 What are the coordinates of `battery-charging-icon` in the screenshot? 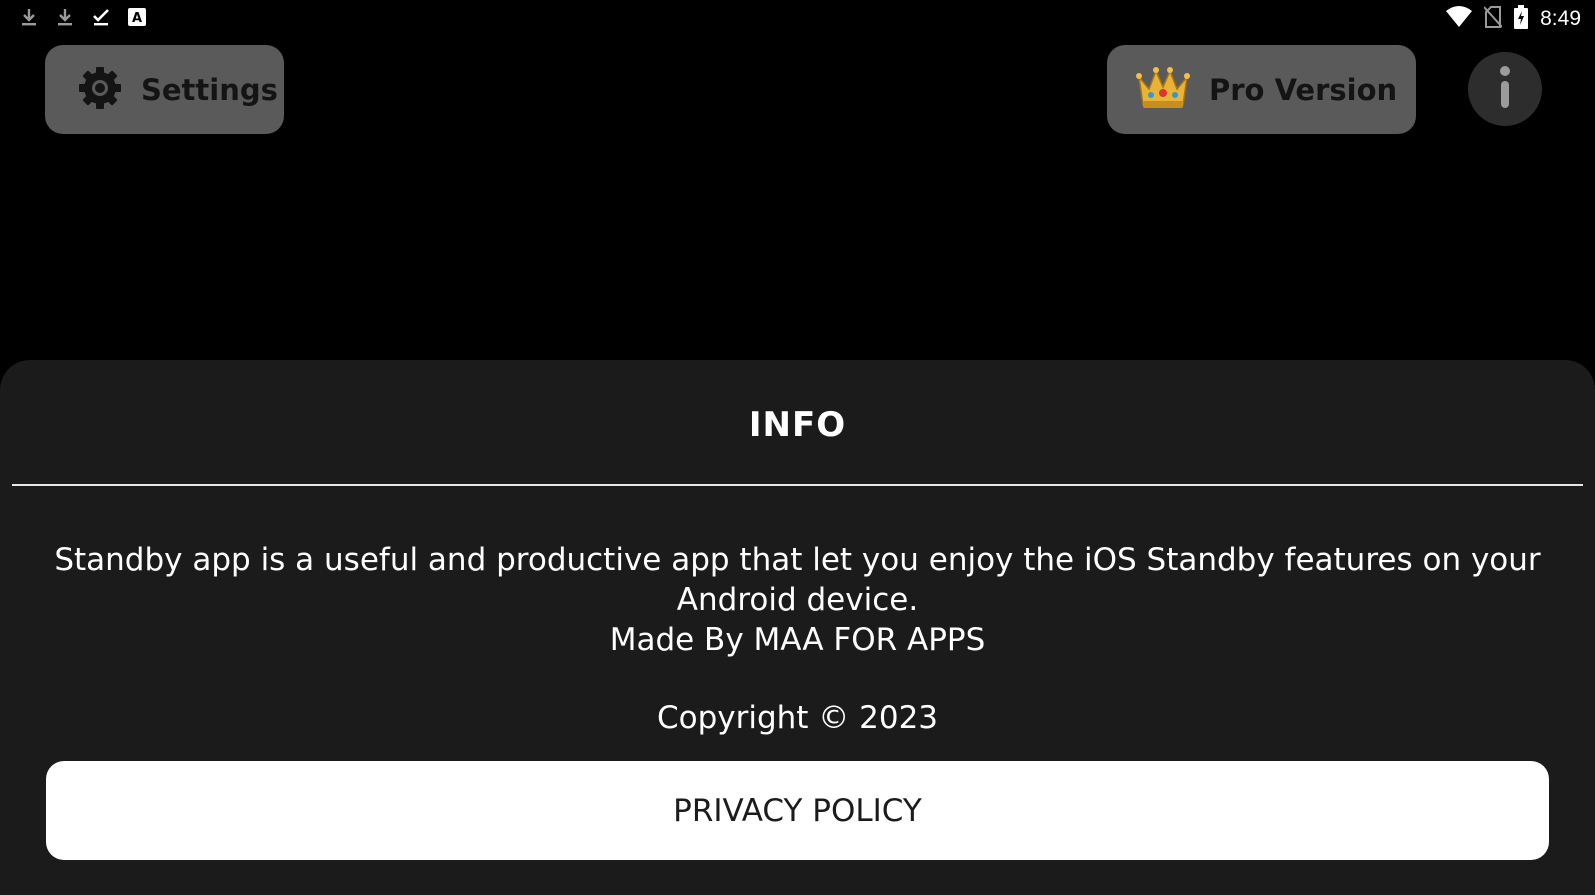 It's located at (1521, 19).